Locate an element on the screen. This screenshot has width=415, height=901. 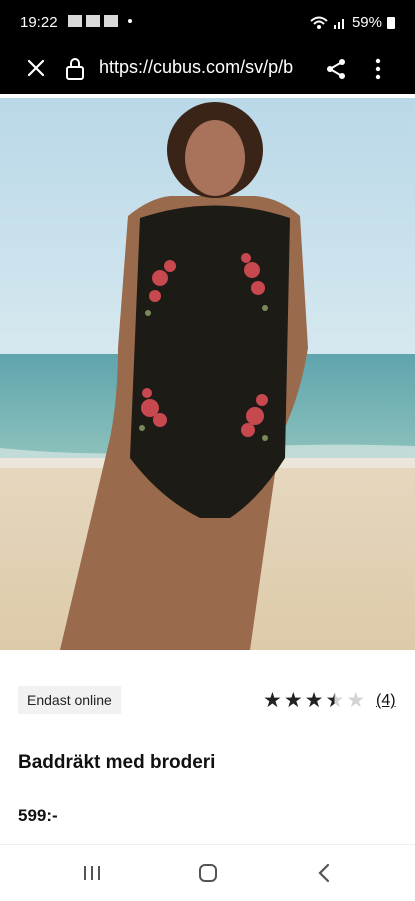
rating-stars: ★ ★ ★ ★ ★ is located at coordinates (314, 700).